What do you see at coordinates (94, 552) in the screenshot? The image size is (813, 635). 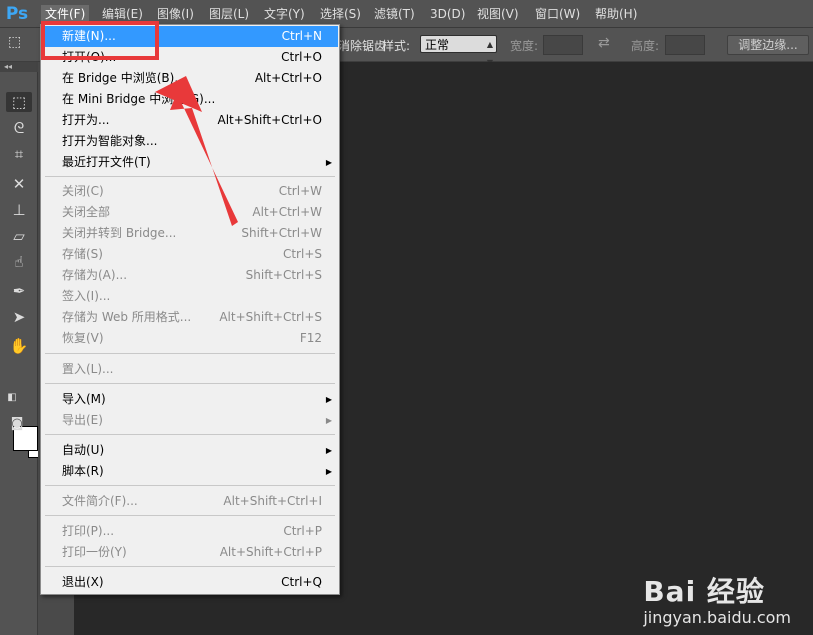 I see `menu-item-label: 打印一份(Y)` at bounding box center [94, 552].